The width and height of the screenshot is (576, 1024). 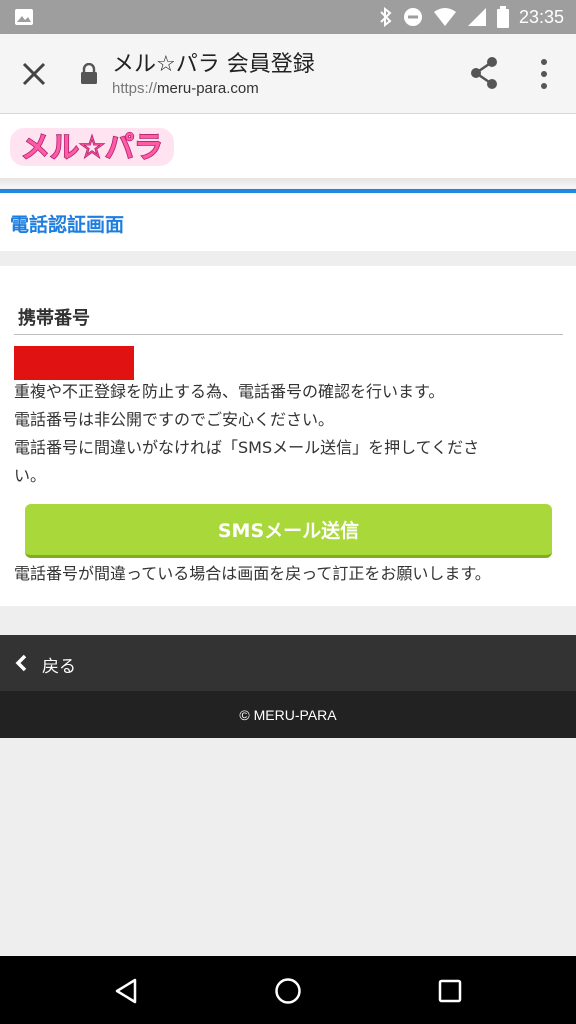 I want to click on description-line-3: 電話番号に間違いがなければ「SMSメール送信」を押してくださ い。, so click(x=247, y=461).